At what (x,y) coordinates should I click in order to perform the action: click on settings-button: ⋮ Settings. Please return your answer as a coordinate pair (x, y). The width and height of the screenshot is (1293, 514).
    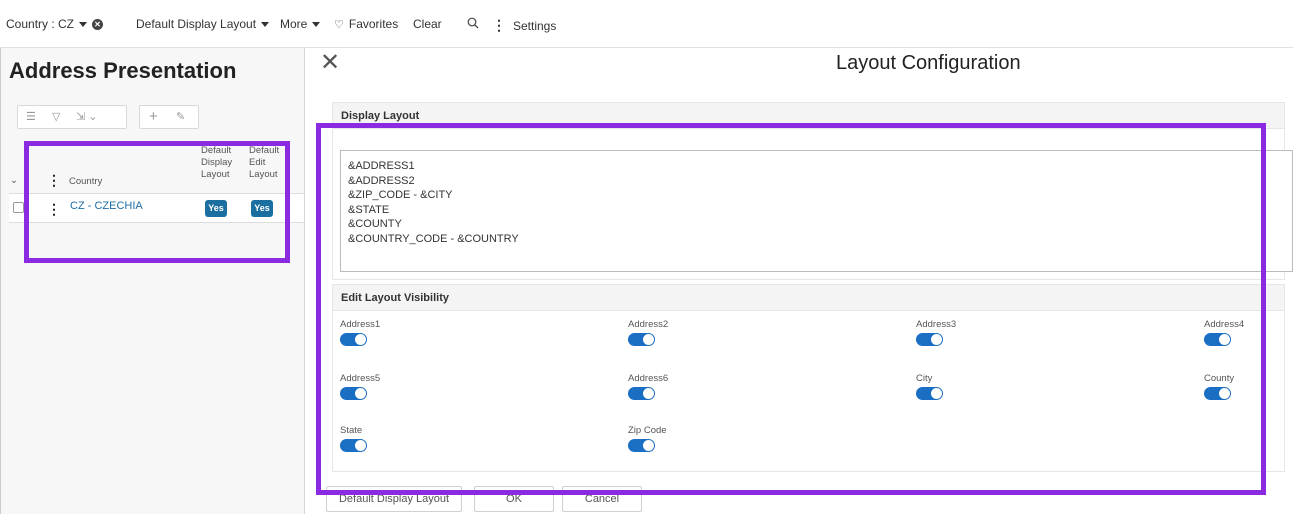
    Looking at the image, I should click on (524, 25).